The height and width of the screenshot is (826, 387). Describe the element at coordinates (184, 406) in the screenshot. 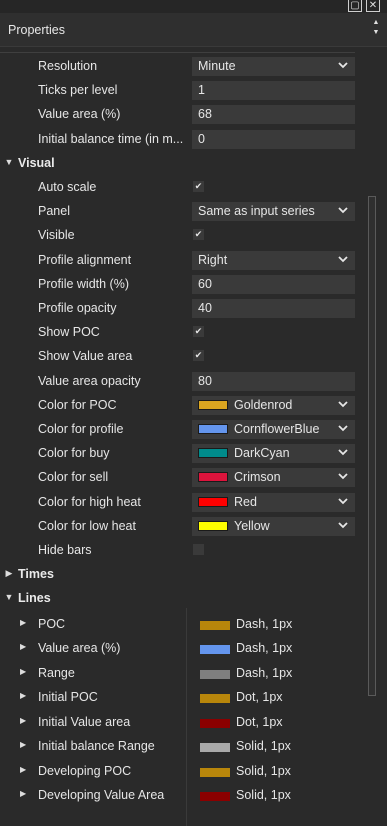

I see `property-row: Color for POC Goldenrod` at that location.